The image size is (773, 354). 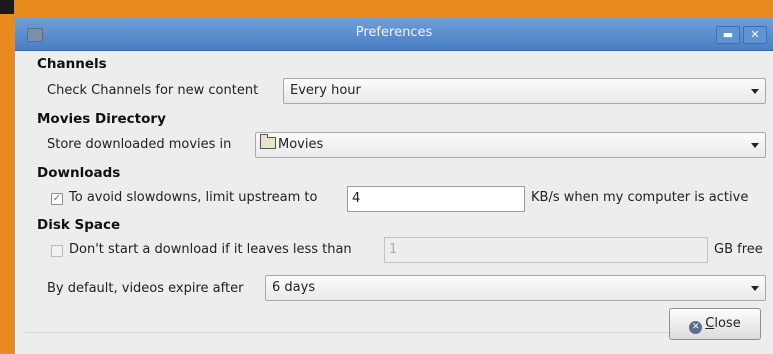 I want to click on downloads-heading: Downloads, so click(x=79, y=173).